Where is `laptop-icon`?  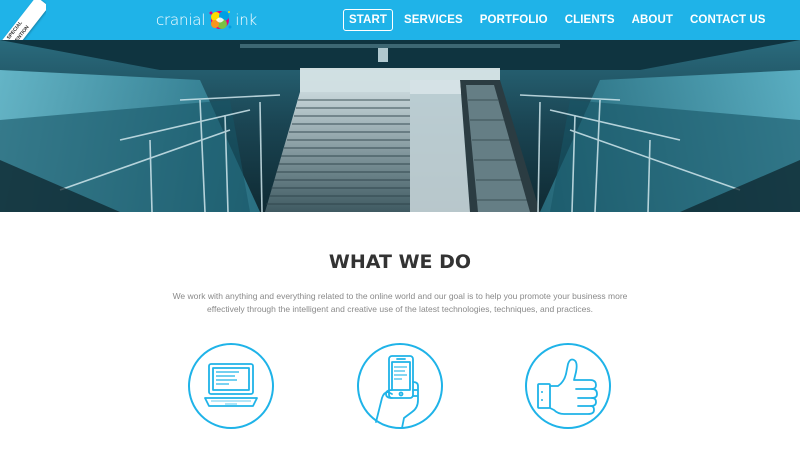
laptop-icon is located at coordinates (231, 386).